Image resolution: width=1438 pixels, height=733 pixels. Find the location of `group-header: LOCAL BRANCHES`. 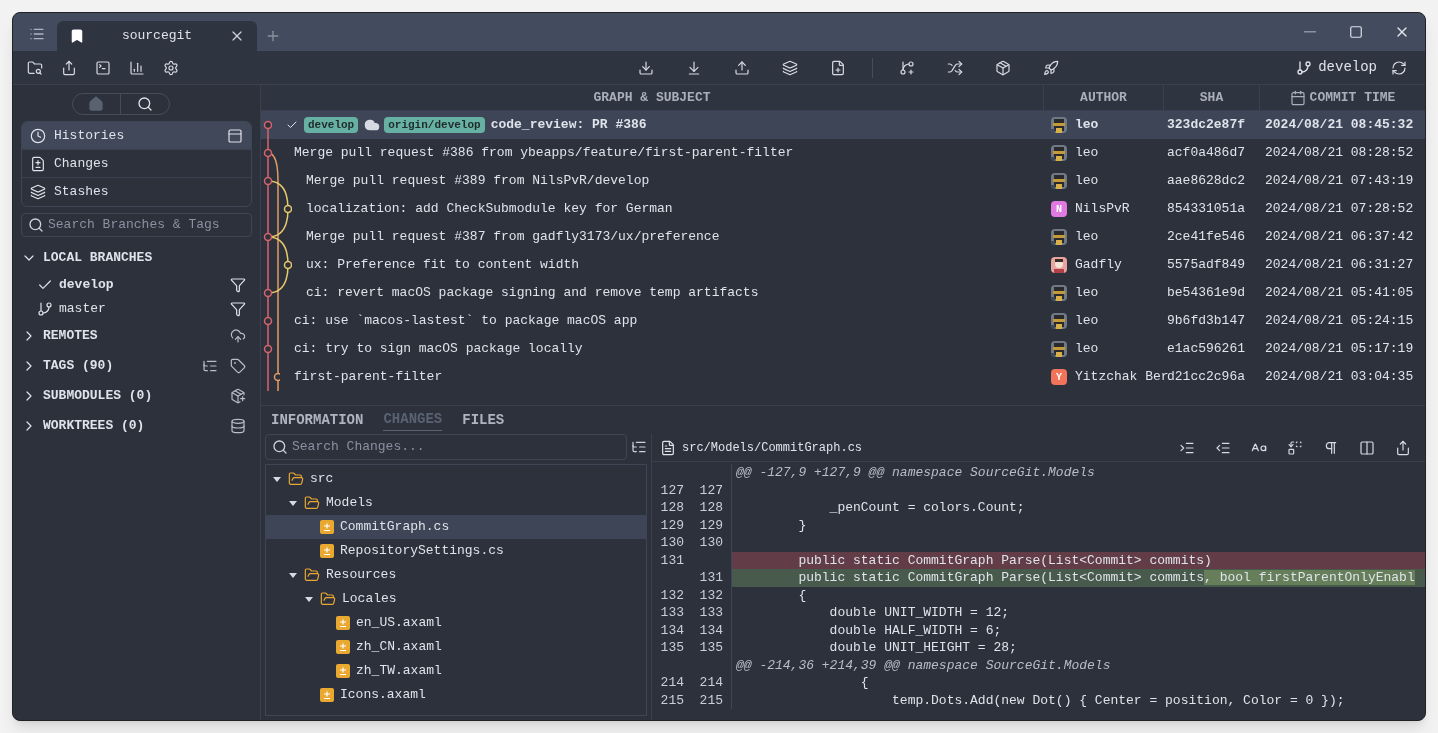

group-header: LOCAL BRANCHES is located at coordinates (136, 258).